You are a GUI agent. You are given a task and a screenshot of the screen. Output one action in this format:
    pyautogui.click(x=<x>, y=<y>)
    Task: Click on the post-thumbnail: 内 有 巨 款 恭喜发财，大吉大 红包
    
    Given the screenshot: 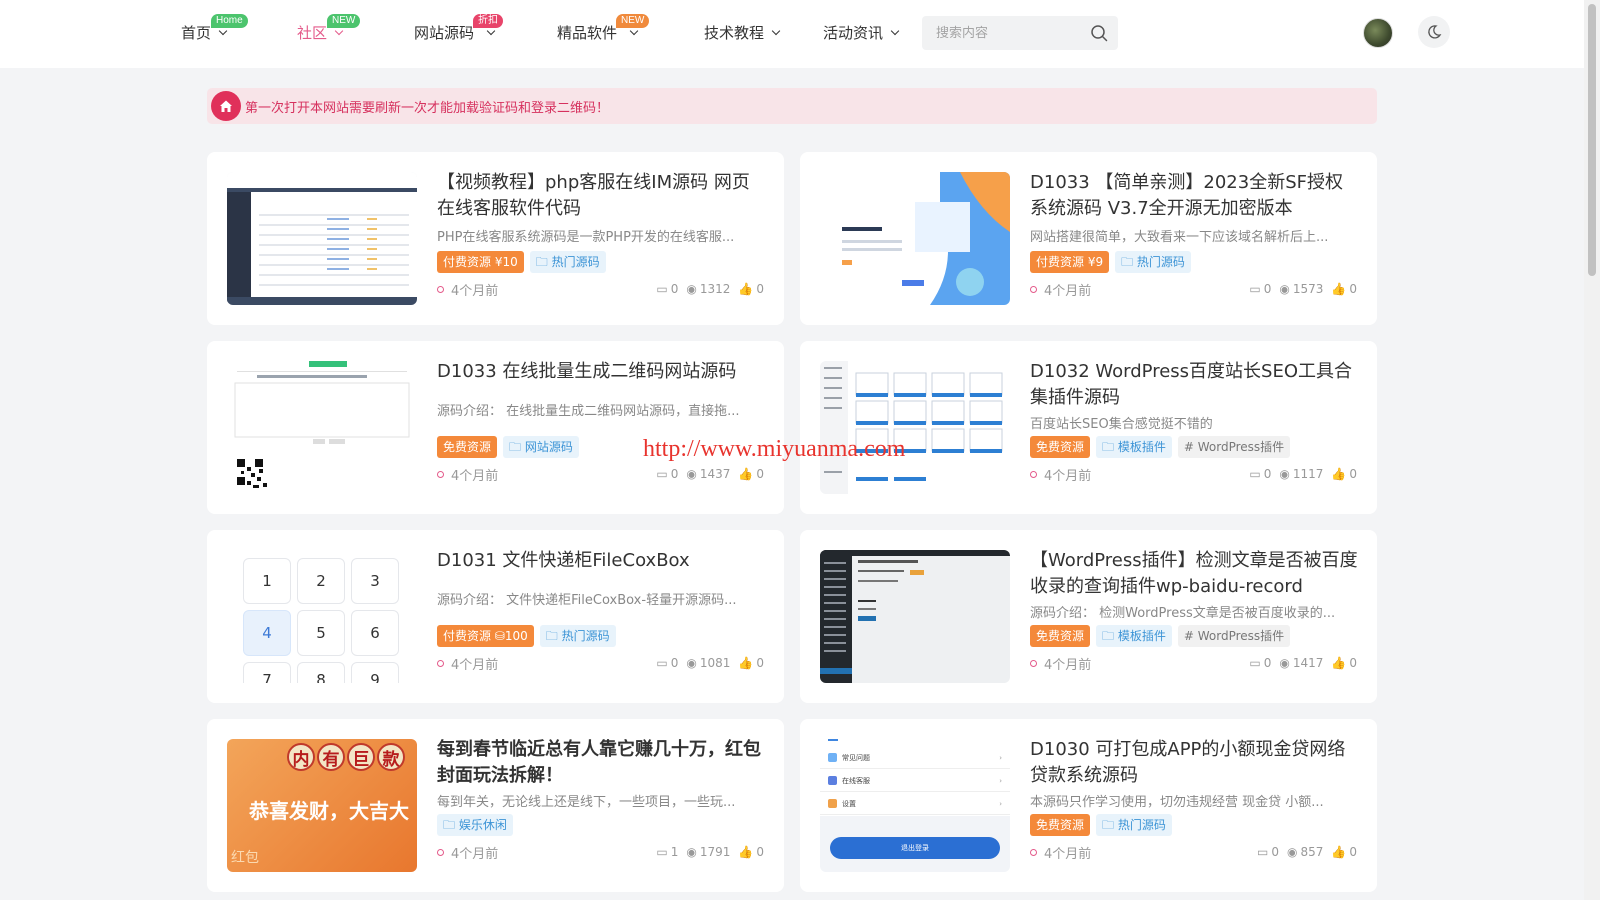 What is the action you would take?
    pyautogui.click(x=322, y=805)
    